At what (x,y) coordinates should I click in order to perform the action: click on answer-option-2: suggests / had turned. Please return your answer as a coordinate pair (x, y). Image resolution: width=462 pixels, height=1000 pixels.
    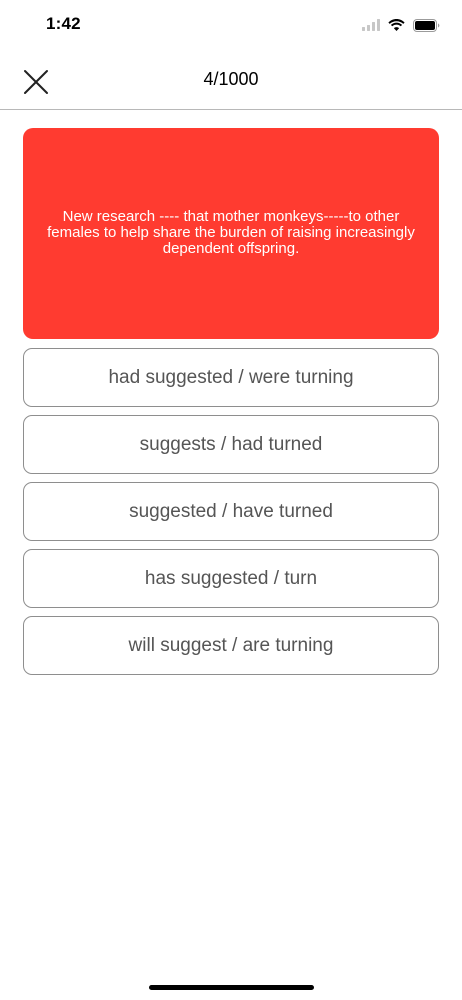
    Looking at the image, I should click on (231, 444).